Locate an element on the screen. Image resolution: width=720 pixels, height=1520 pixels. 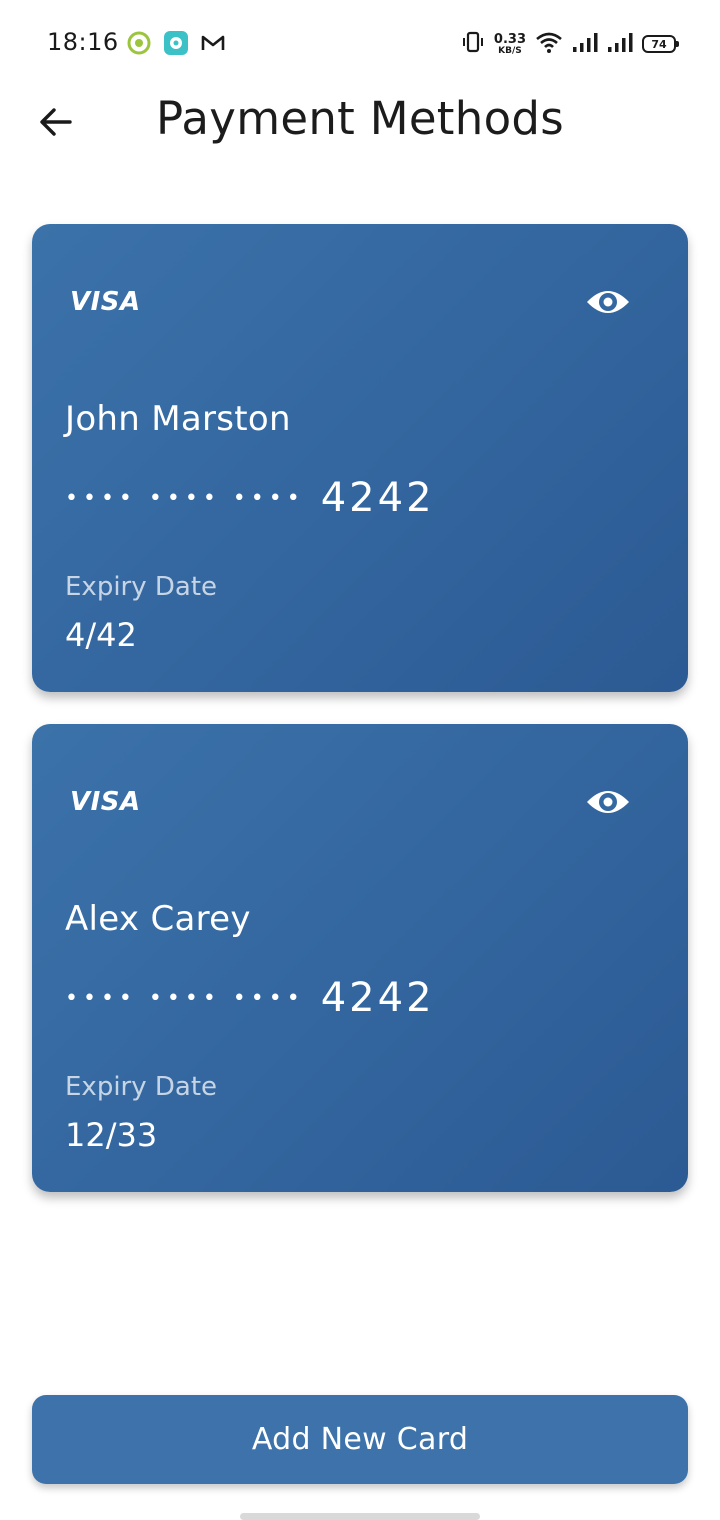
page-title: Payment Methods is located at coordinates (360, 118).